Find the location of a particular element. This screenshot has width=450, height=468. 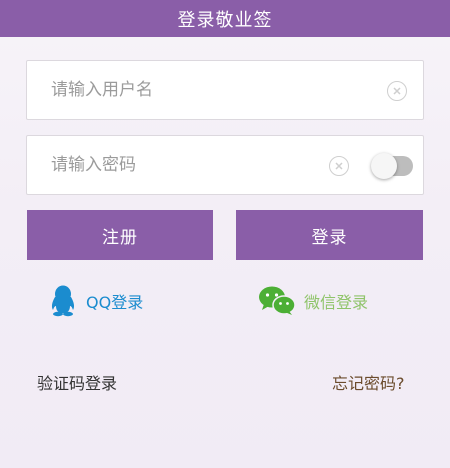

page-title: 登录敬业签 is located at coordinates (225, 20).